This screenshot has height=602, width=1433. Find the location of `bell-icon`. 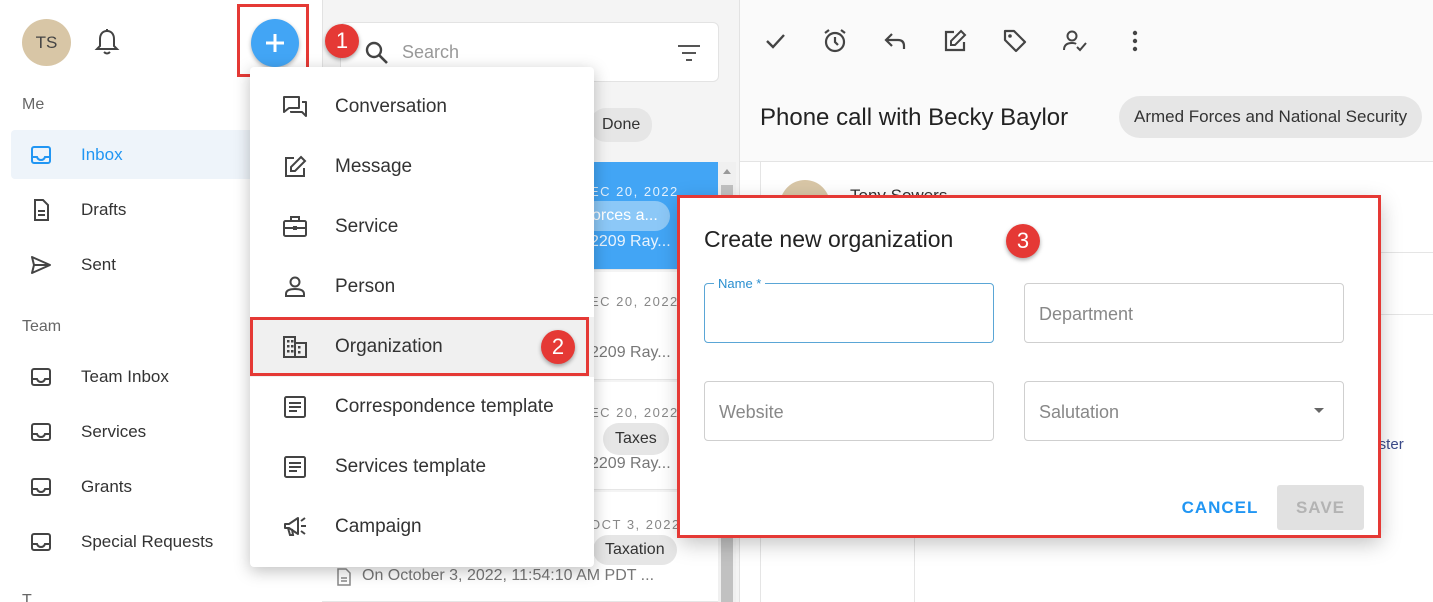

bell-icon is located at coordinates (107, 42).